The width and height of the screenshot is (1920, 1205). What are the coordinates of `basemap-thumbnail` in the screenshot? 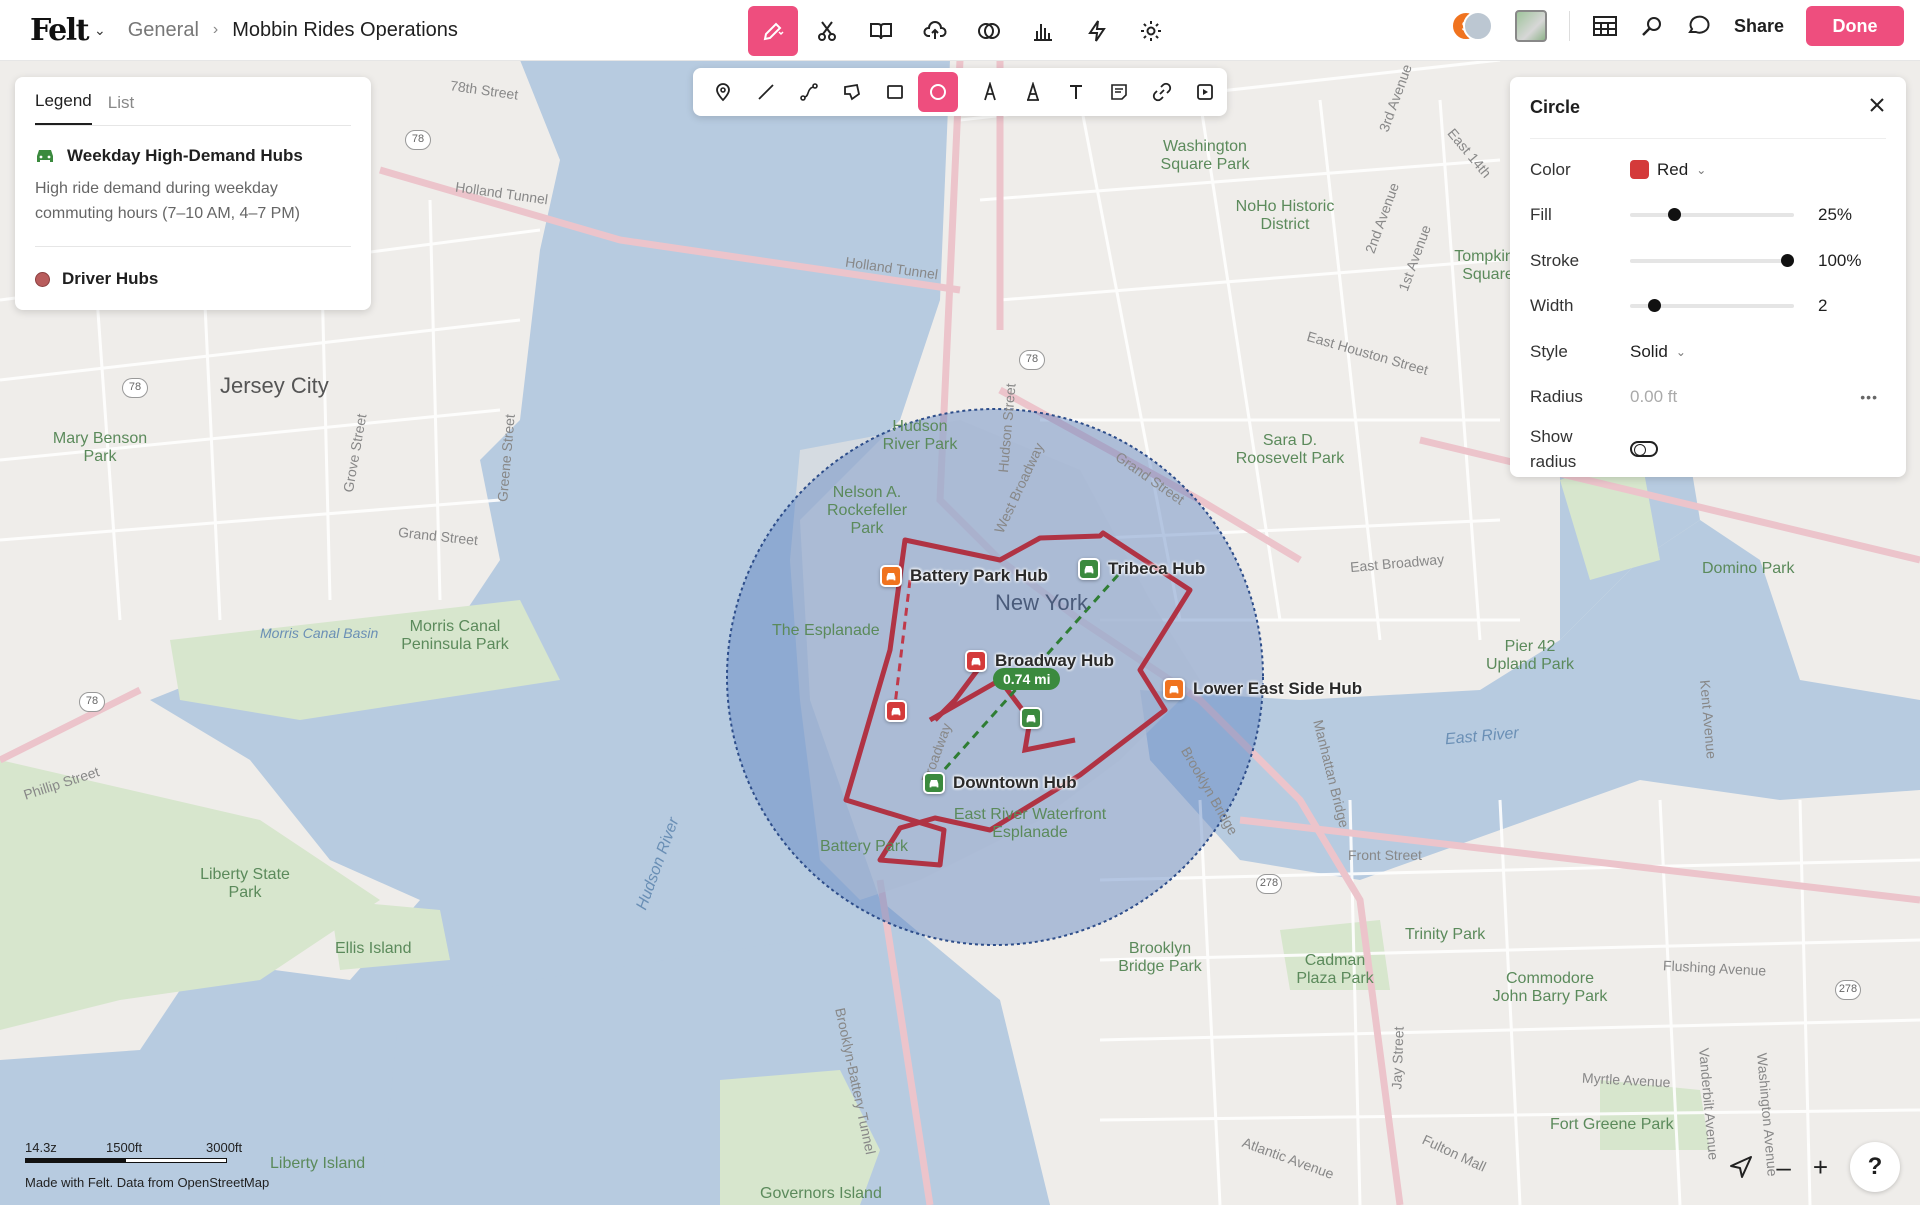 It's located at (1530, 26).